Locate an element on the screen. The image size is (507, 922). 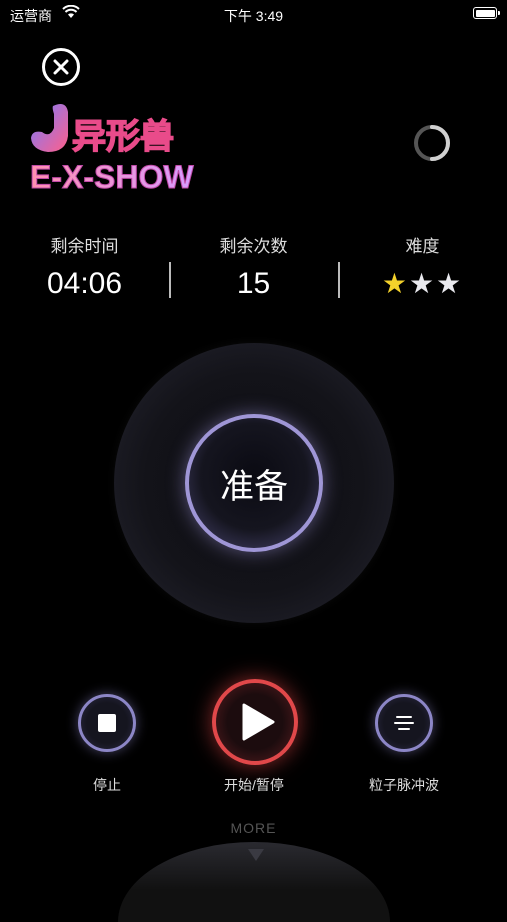
remaining-time-stat: 剩余时间 04:06 is located at coordinates (84, 266).